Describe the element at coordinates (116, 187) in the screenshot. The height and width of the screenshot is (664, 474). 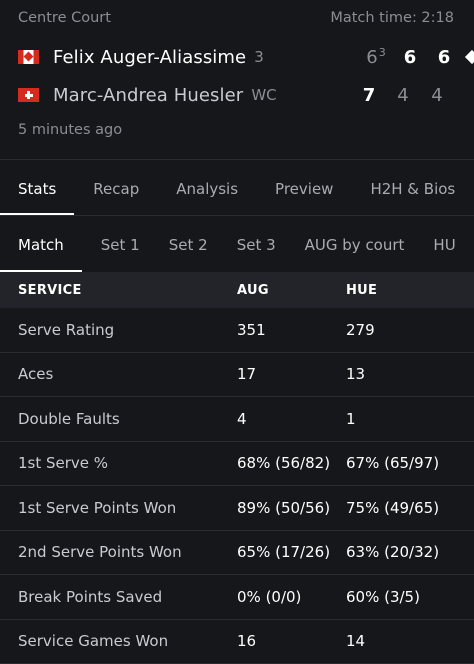
I see `tab-recap: Recap` at that location.